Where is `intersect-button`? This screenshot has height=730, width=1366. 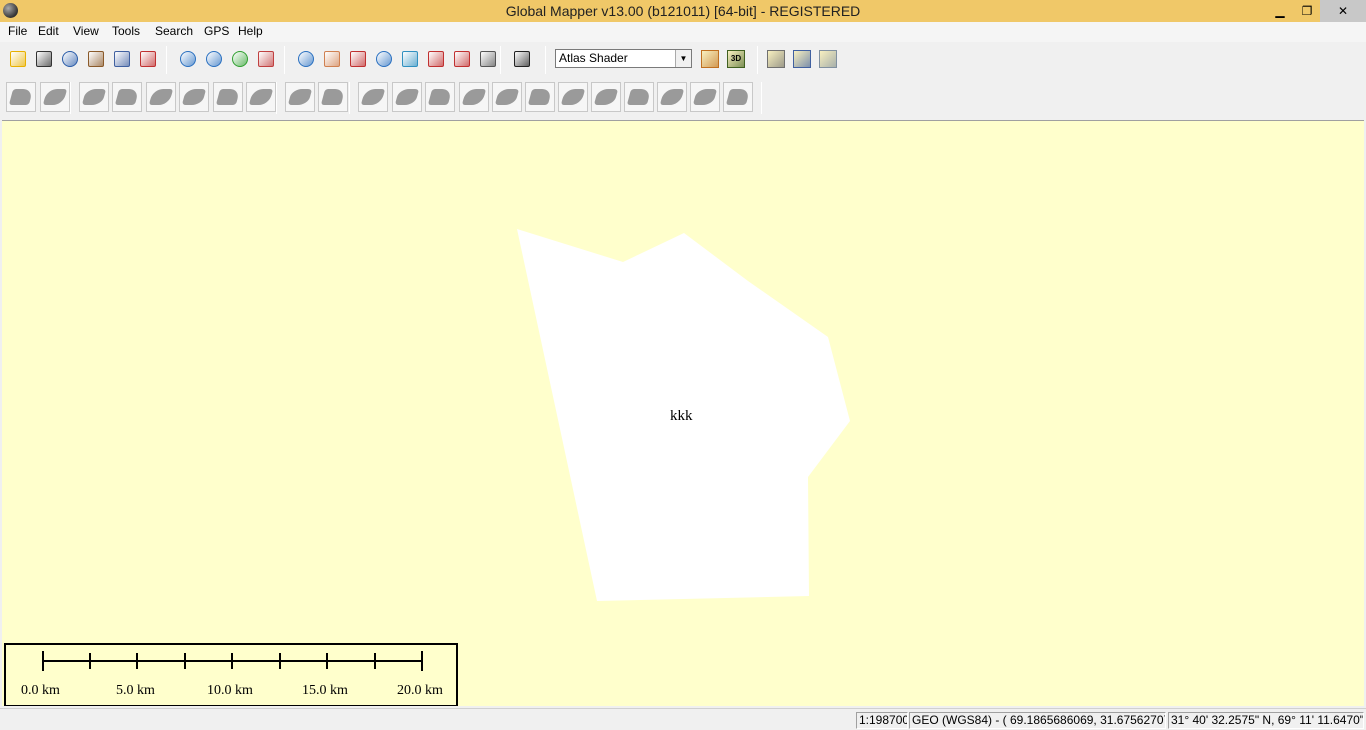 intersect-button is located at coordinates (639, 97).